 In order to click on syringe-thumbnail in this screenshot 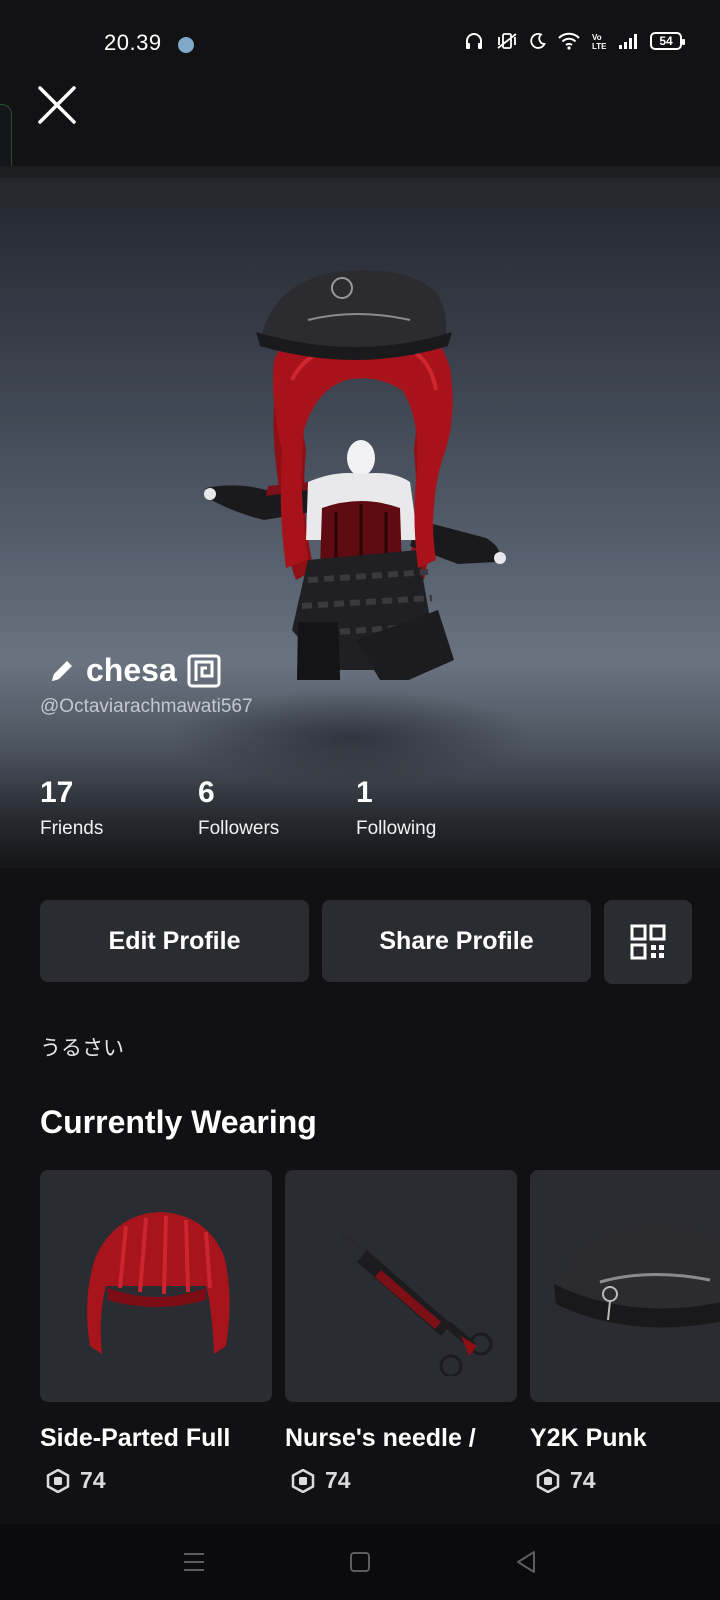, I will do `click(416, 1304)`.